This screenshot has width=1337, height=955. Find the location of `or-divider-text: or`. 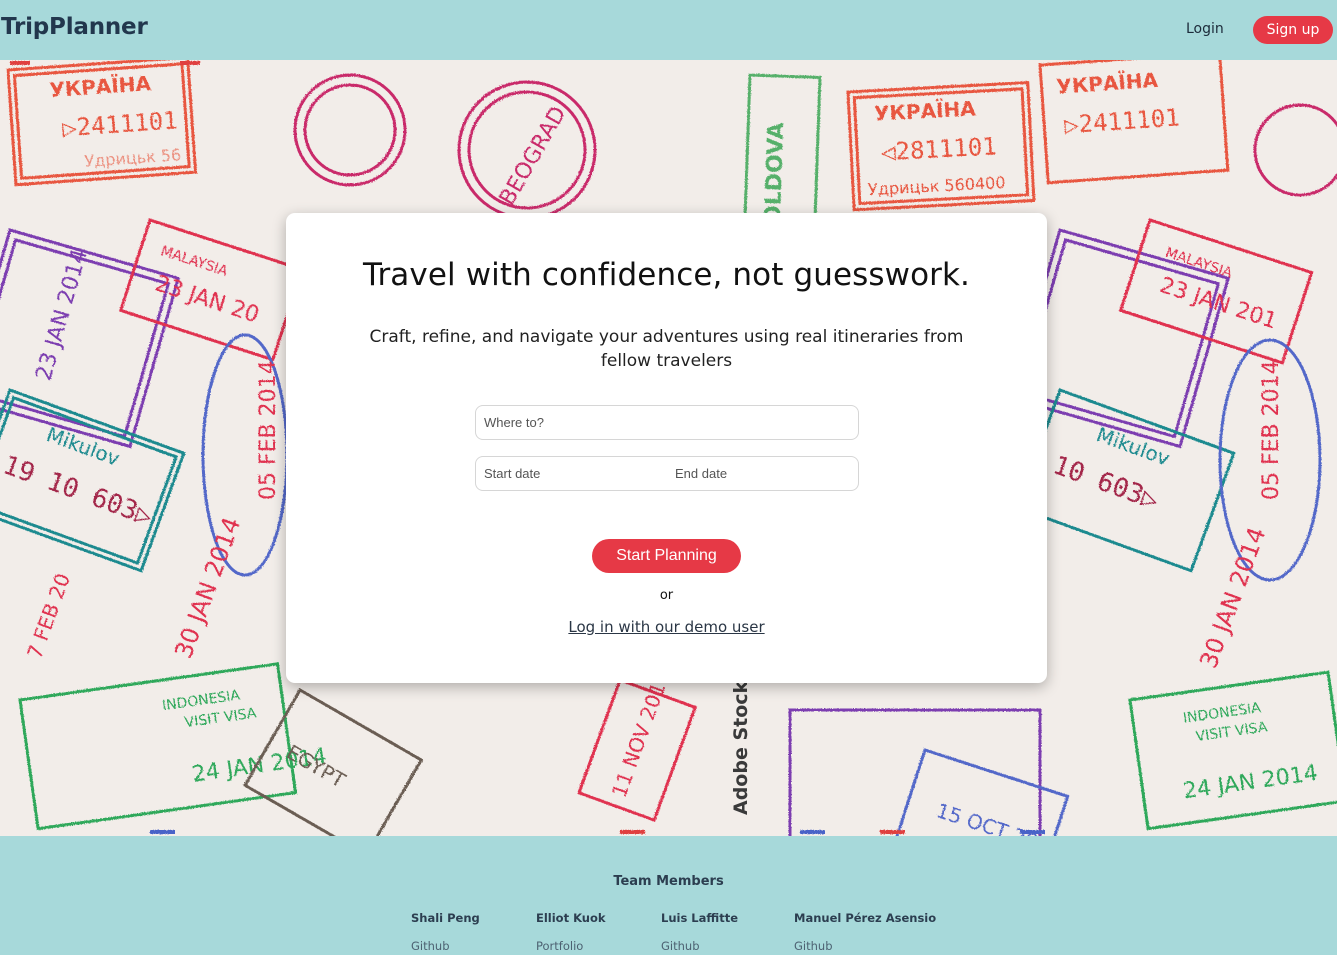

or-divider-text: or is located at coordinates (666, 595).